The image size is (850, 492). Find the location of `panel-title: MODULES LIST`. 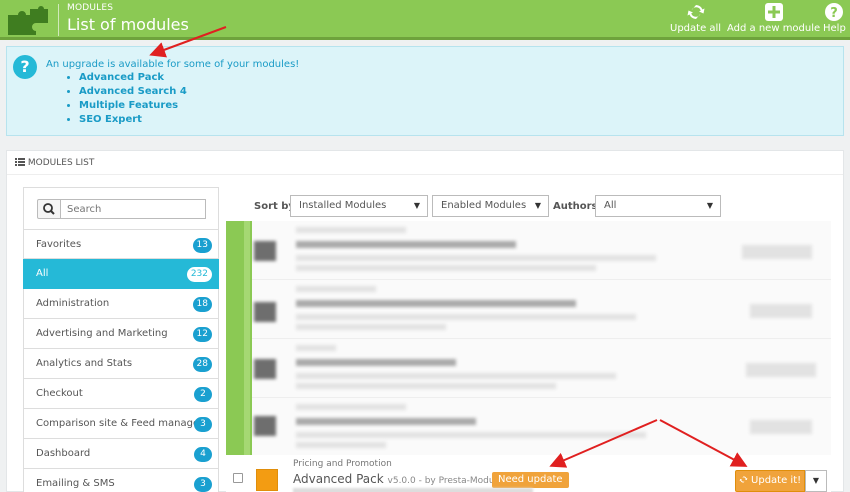

panel-title: MODULES LIST is located at coordinates (54, 163).